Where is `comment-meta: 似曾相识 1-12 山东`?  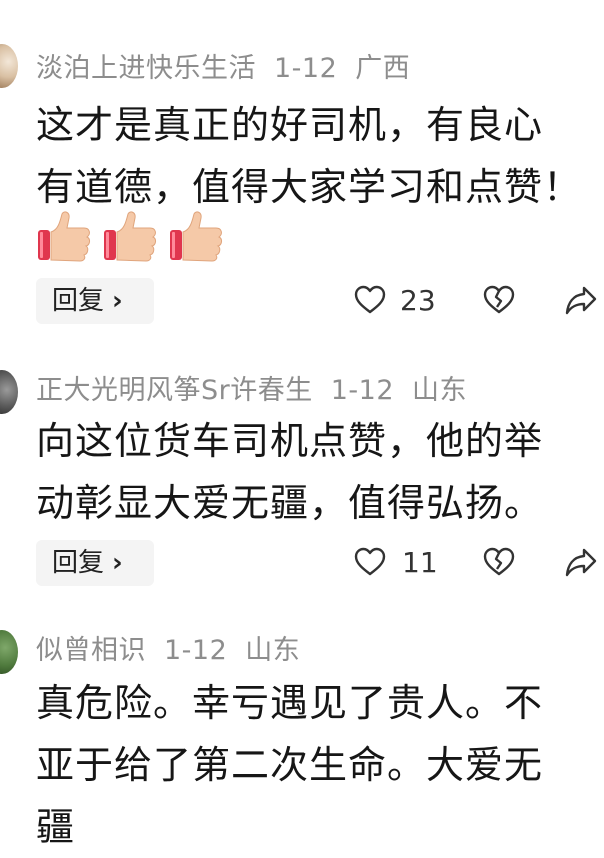 comment-meta: 似曾相识 1-12 山东 is located at coordinates (177, 647).